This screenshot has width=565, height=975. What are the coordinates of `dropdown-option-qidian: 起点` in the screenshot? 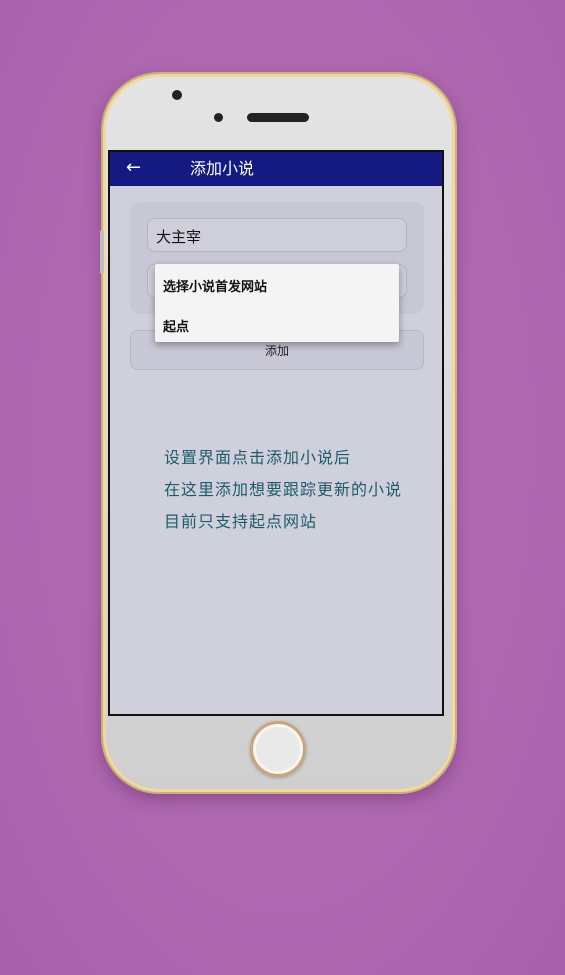 It's located at (176, 325).